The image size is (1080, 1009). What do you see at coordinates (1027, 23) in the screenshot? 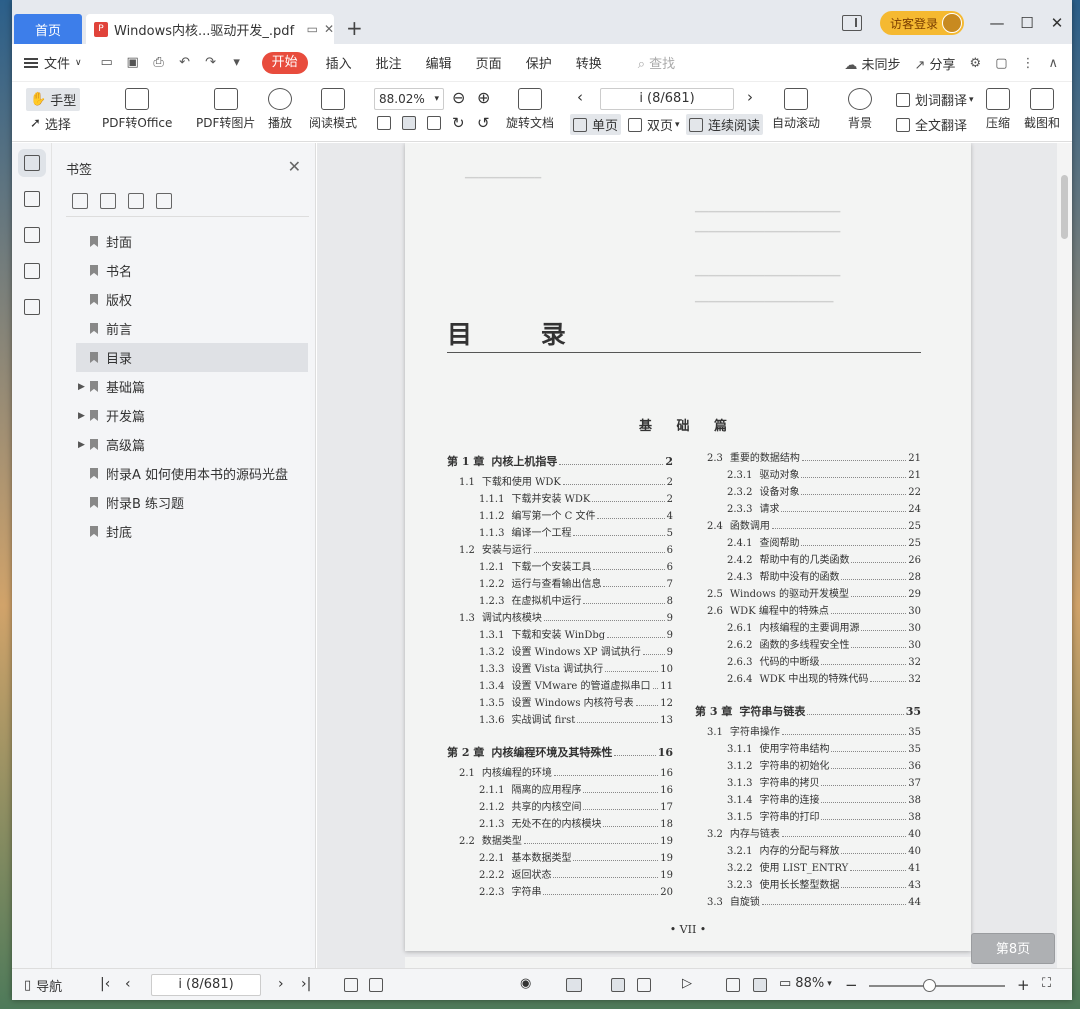
I see `maximize-button: ☐` at bounding box center [1027, 23].